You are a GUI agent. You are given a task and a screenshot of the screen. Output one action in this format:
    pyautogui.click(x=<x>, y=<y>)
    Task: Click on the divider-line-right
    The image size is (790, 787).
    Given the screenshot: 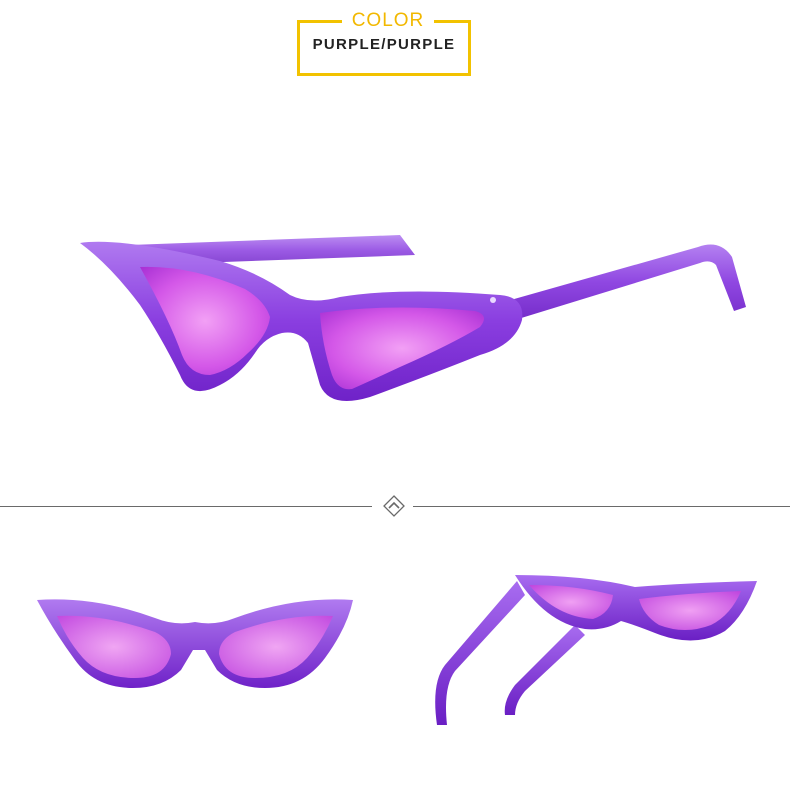 What is the action you would take?
    pyautogui.click(x=601, y=506)
    